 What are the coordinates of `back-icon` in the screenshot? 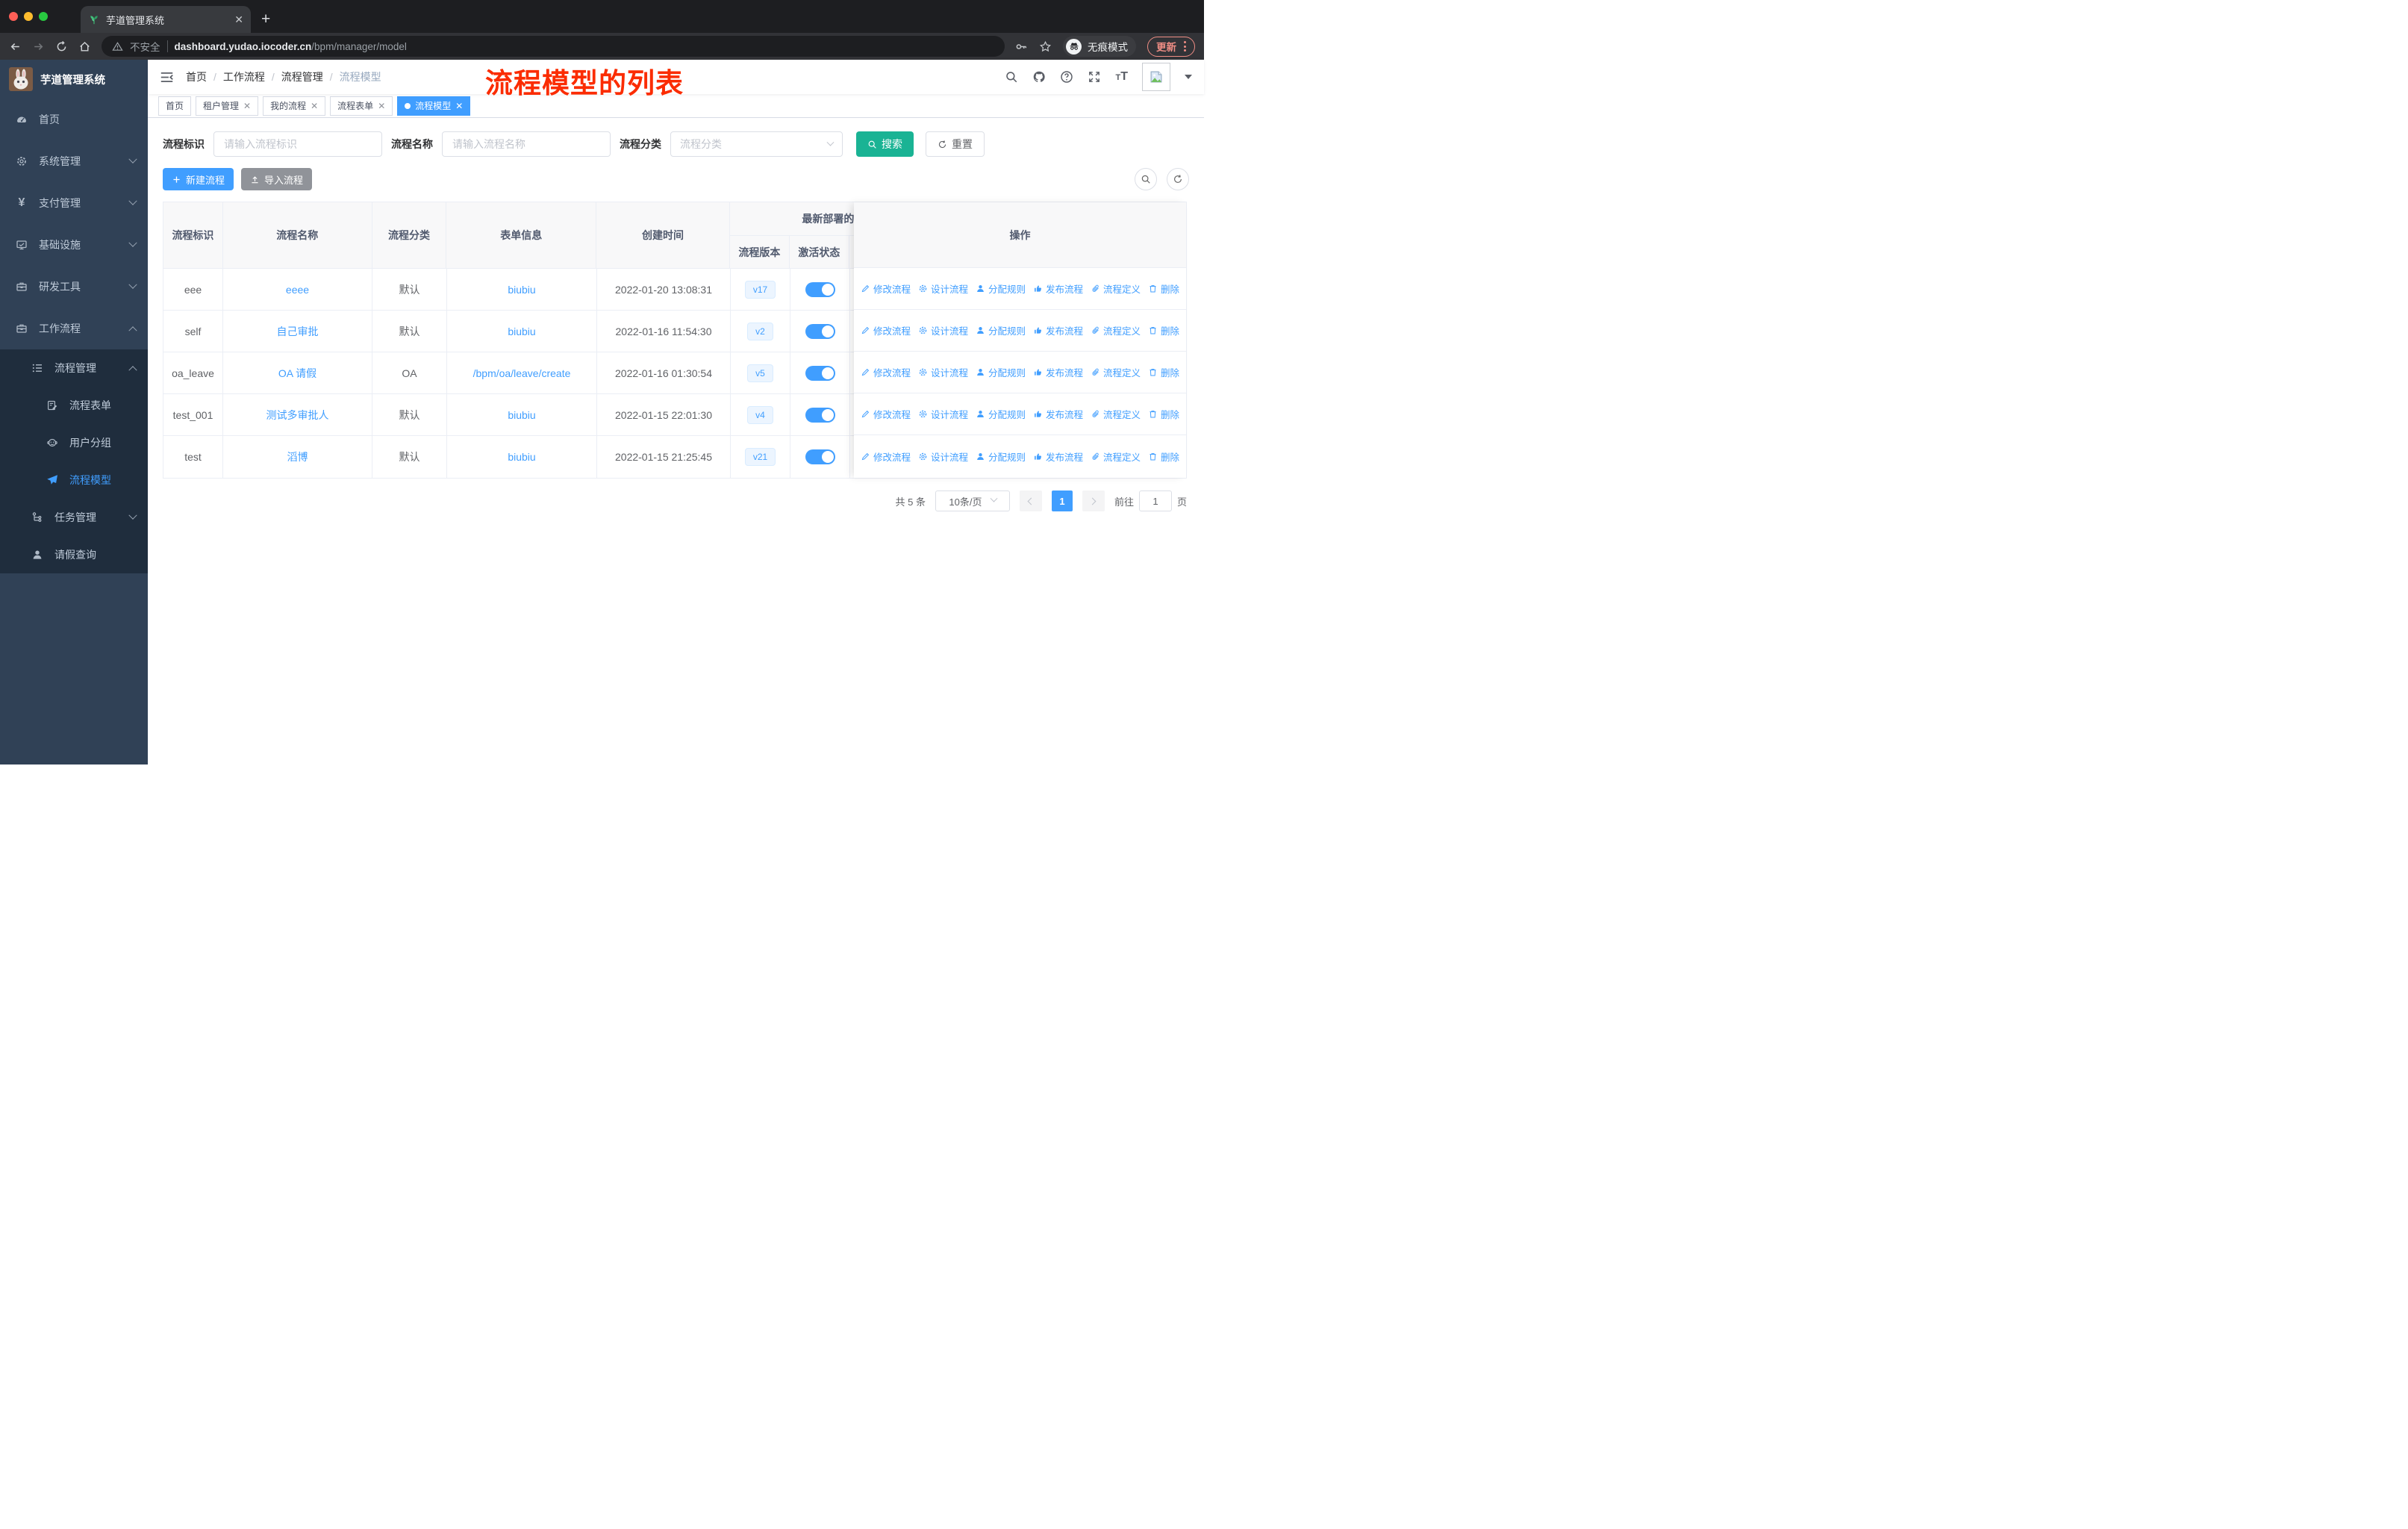 It's located at (15, 46).